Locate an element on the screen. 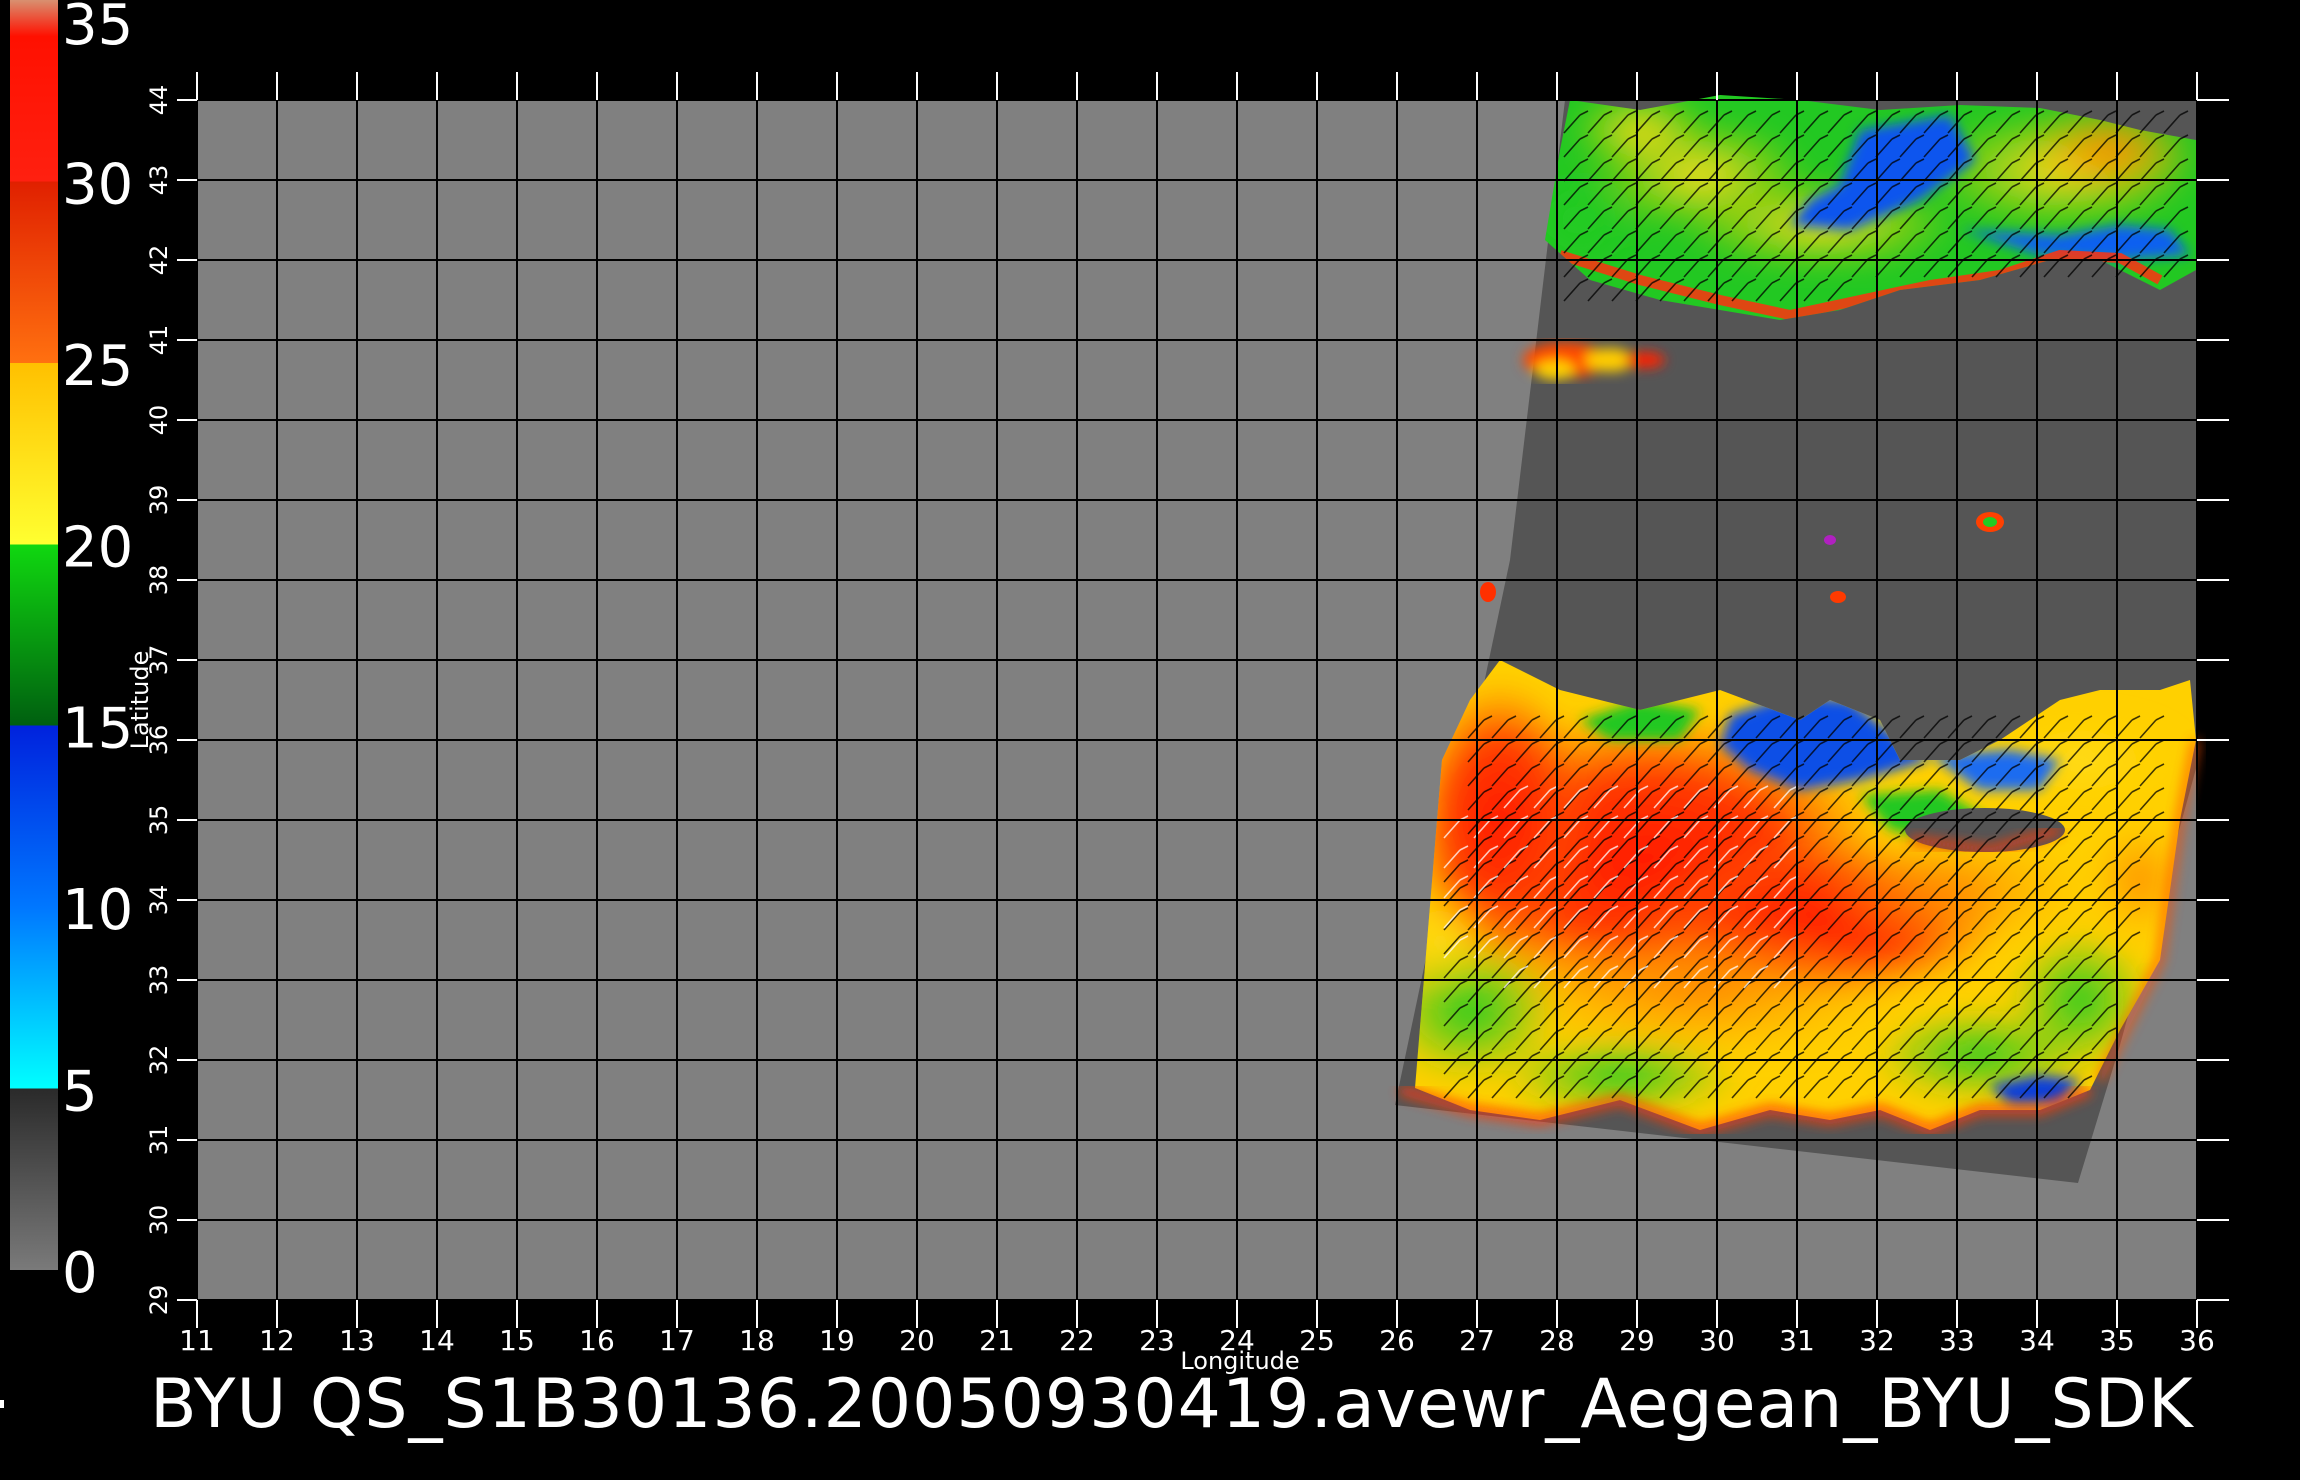 This screenshot has width=2300, height=1480. lon-tick-label-15: 15 is located at coordinates (517, 1340).